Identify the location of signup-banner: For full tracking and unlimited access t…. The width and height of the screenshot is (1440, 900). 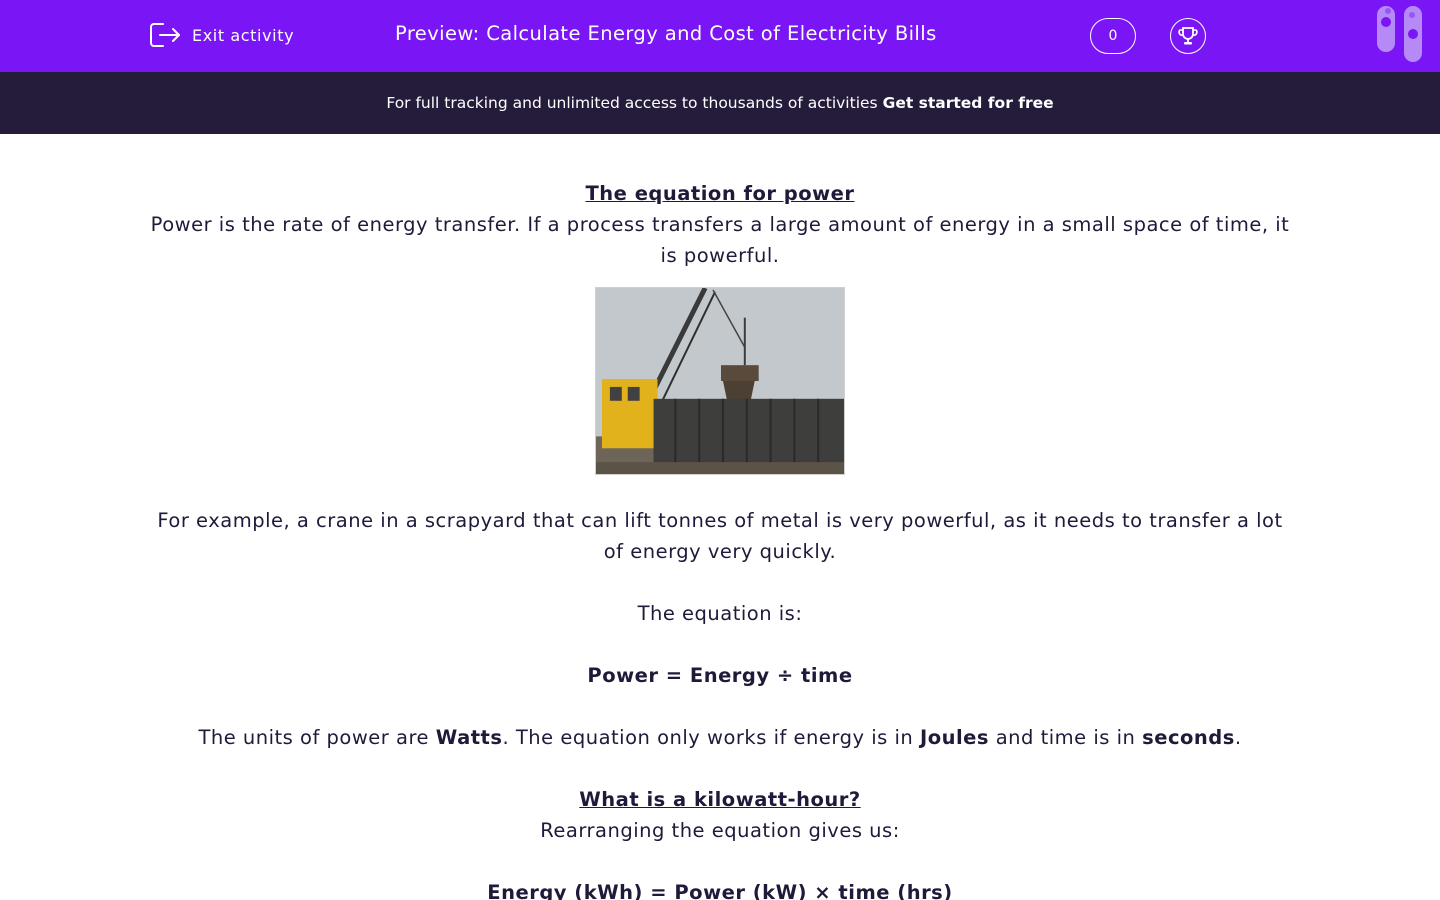
(720, 103).